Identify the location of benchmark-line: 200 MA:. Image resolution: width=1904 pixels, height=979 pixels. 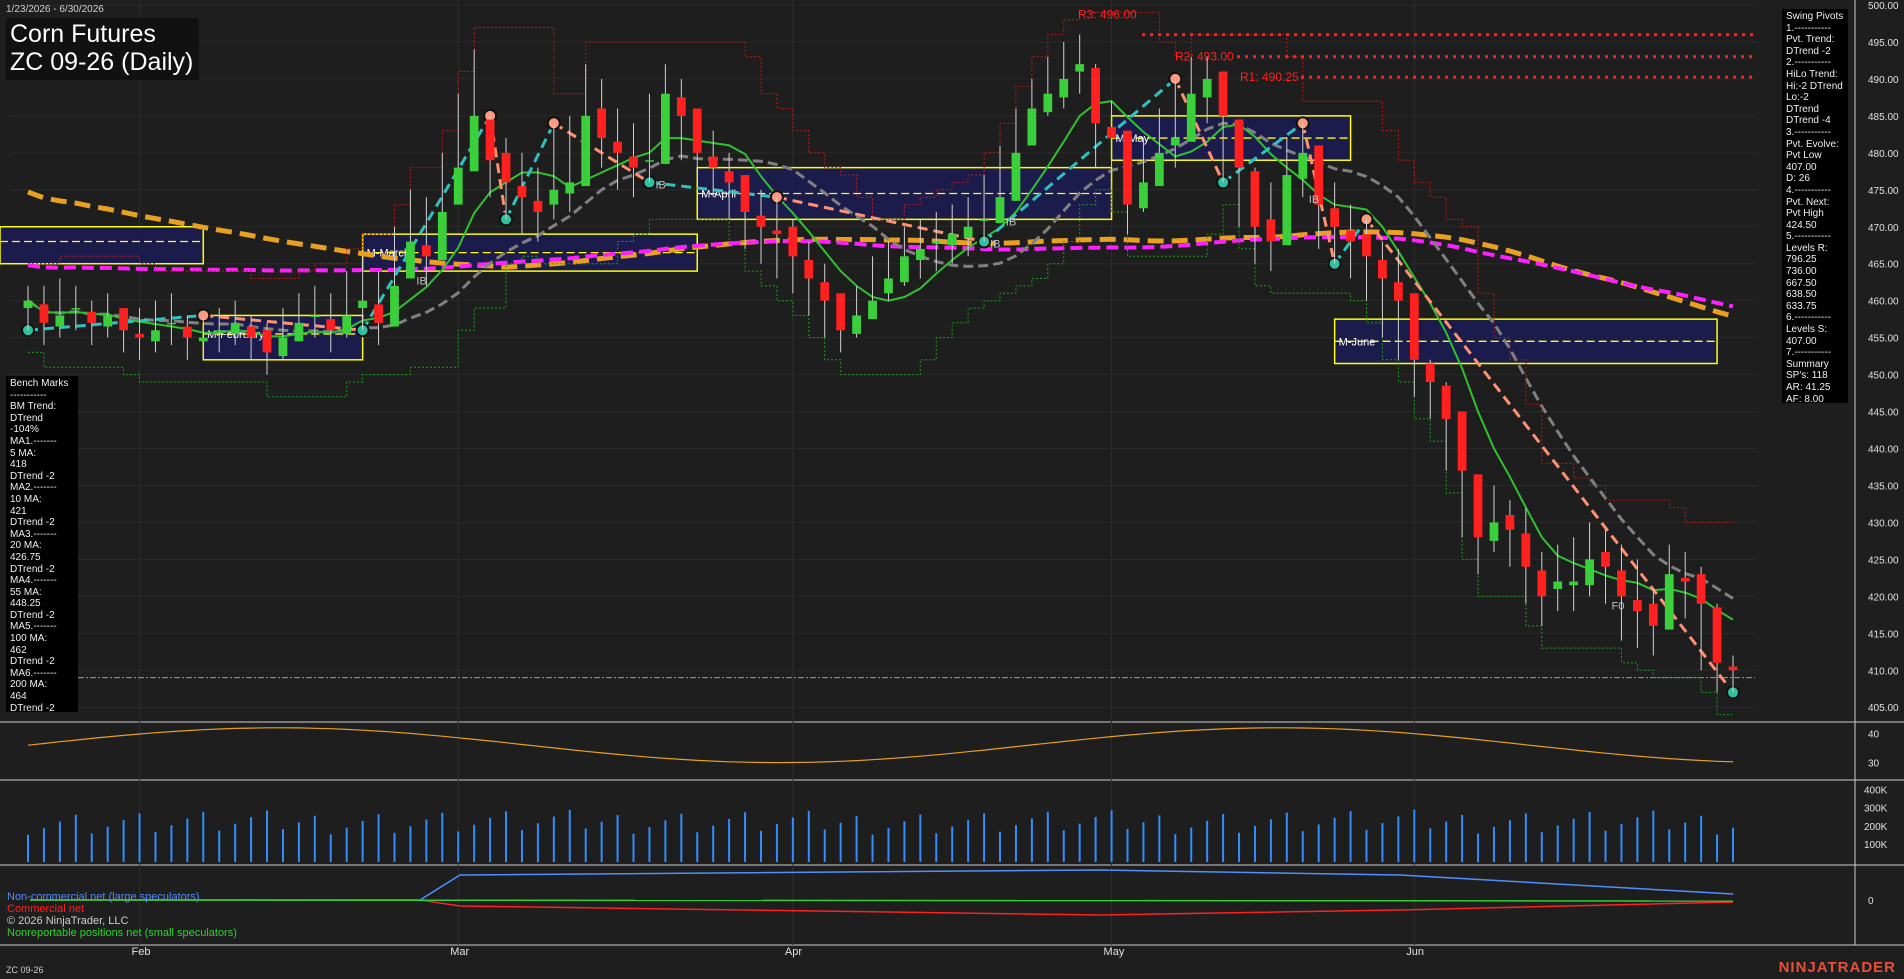
(29, 685).